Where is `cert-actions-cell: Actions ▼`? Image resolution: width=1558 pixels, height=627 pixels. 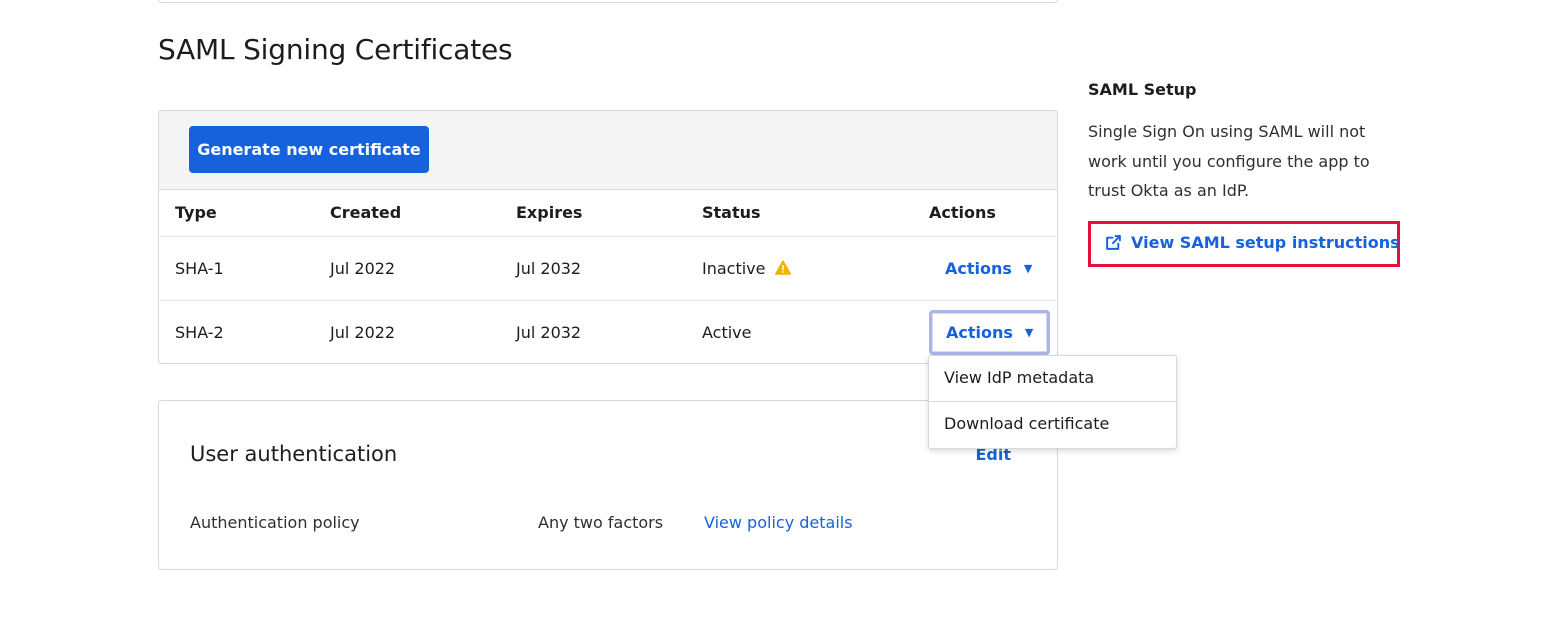
cert-actions-cell: Actions ▼ is located at coordinates (985, 268).